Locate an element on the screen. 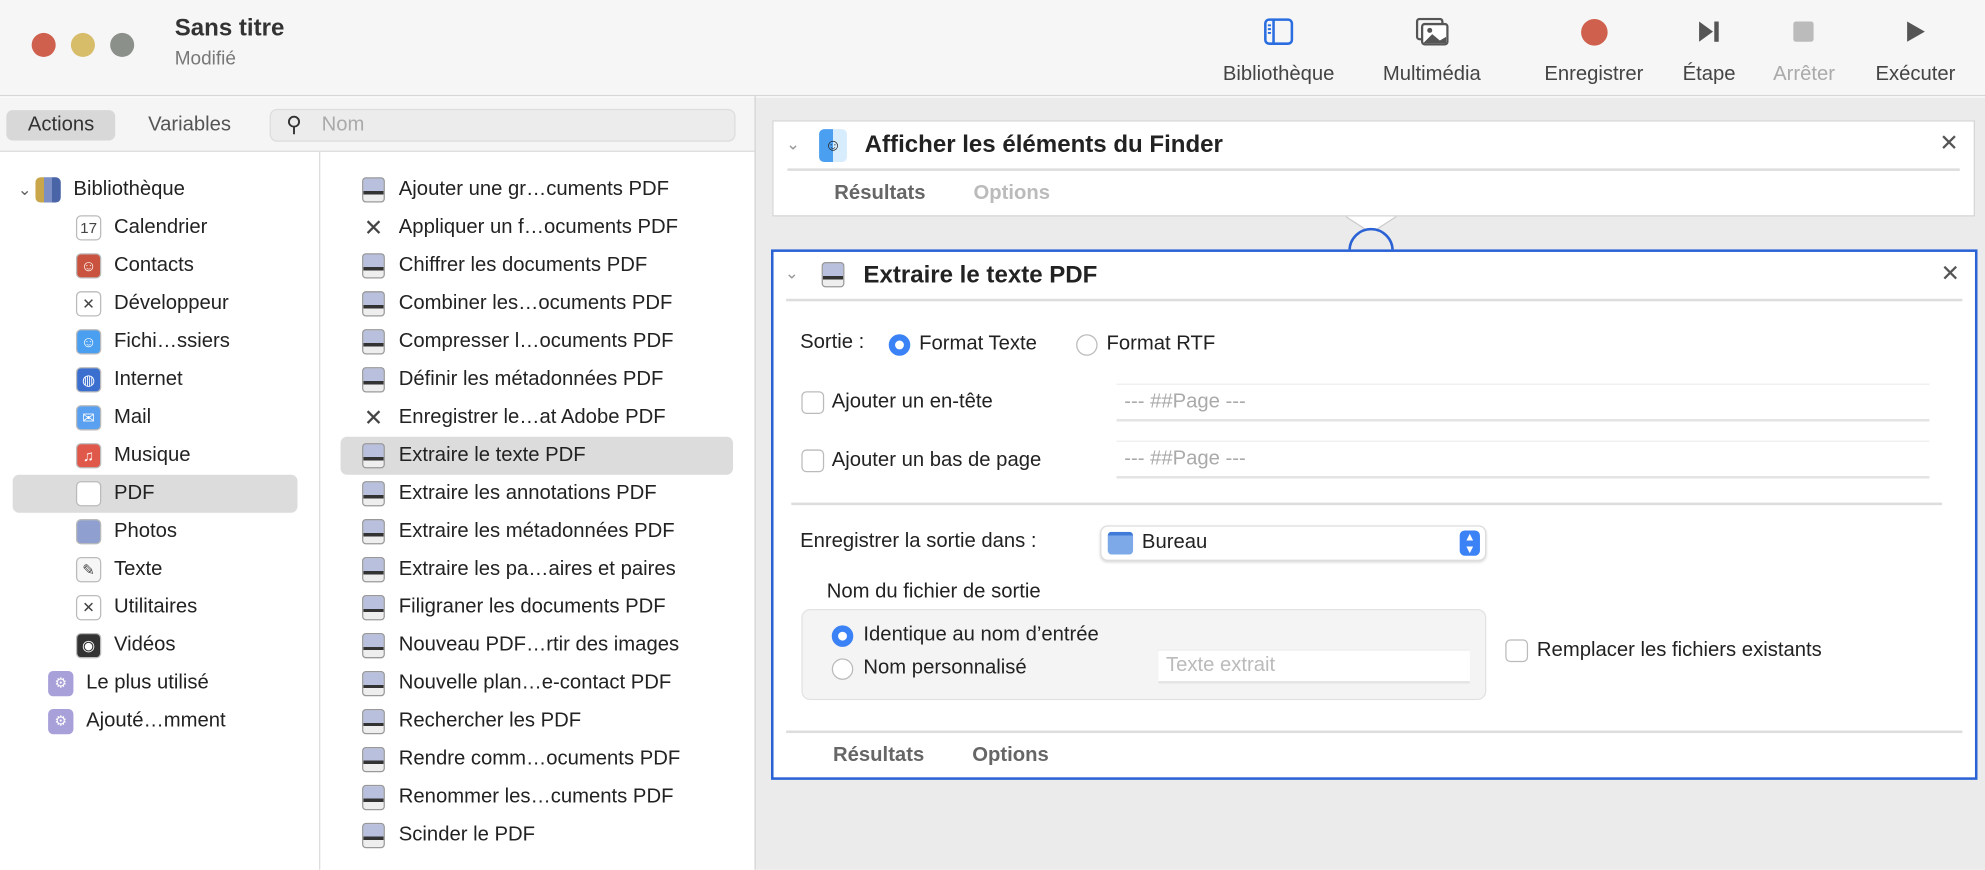 The width and height of the screenshot is (1985, 870). footer-field: --- ##Page --- is located at coordinates (1523, 459).